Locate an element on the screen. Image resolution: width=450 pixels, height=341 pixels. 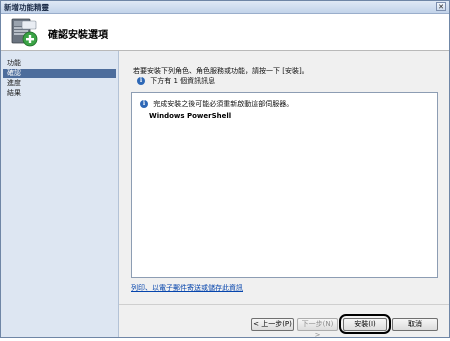
server-add-feature-icon is located at coordinates (24, 32).